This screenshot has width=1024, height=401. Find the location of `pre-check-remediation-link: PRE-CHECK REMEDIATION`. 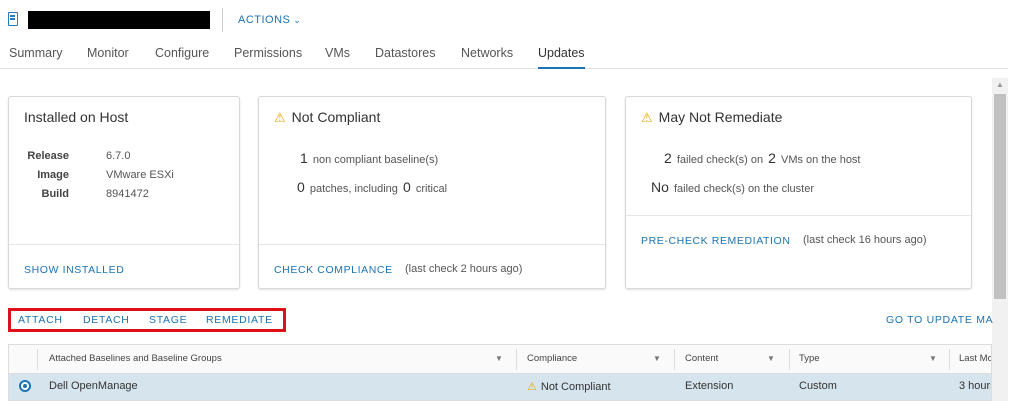

pre-check-remediation-link: PRE-CHECK REMEDIATION is located at coordinates (716, 241).